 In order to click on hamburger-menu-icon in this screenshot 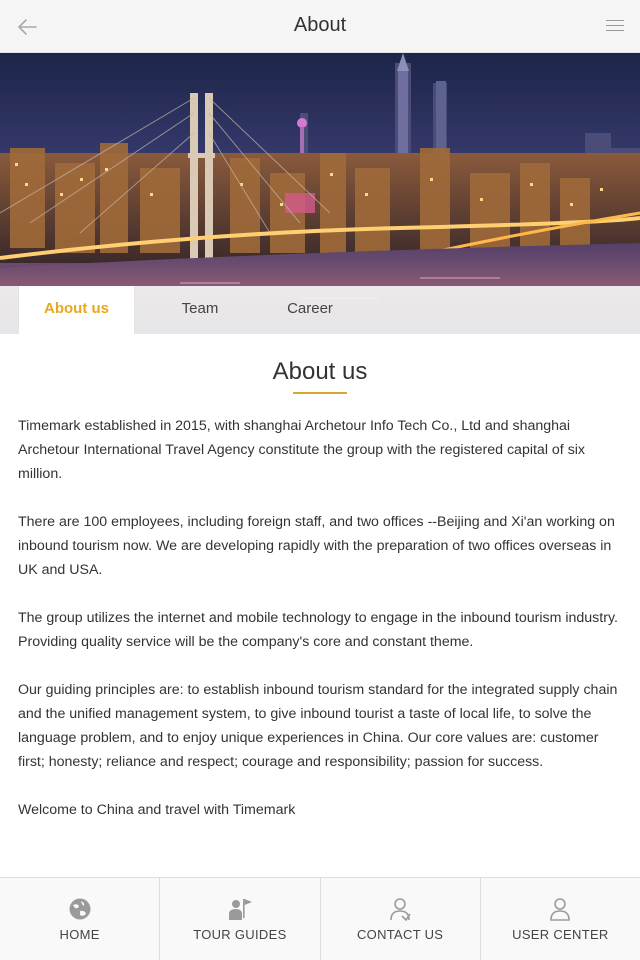, I will do `click(615, 25)`.